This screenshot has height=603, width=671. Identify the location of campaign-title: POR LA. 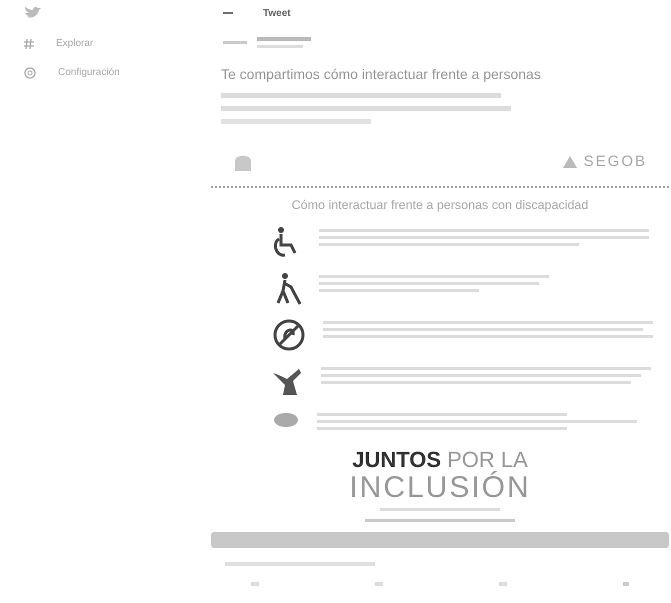
(487, 460).